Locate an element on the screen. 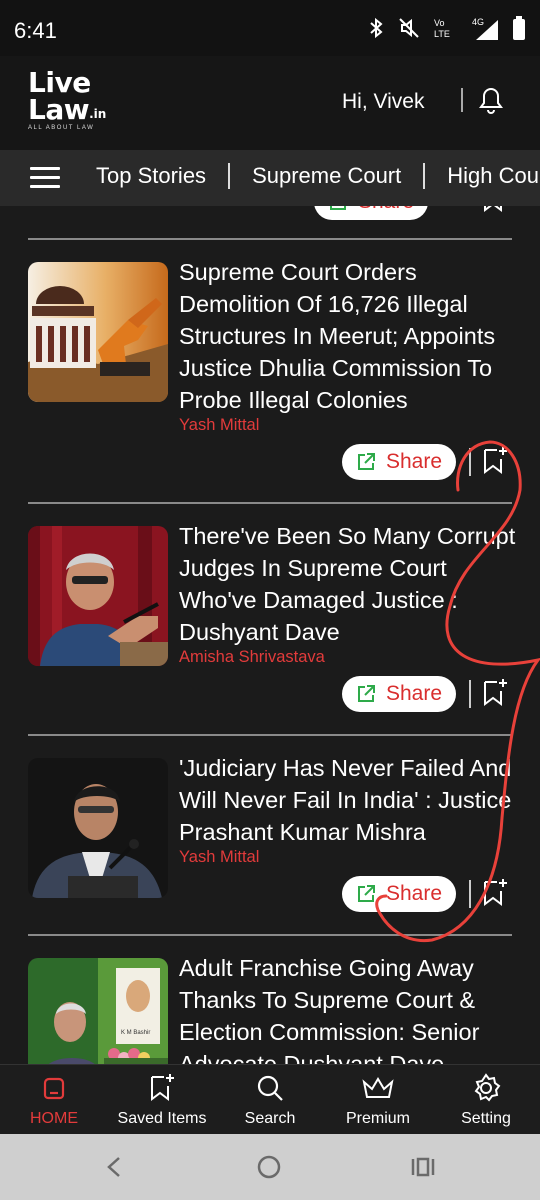  nav-home: HOME is located at coordinates (54, 1100).